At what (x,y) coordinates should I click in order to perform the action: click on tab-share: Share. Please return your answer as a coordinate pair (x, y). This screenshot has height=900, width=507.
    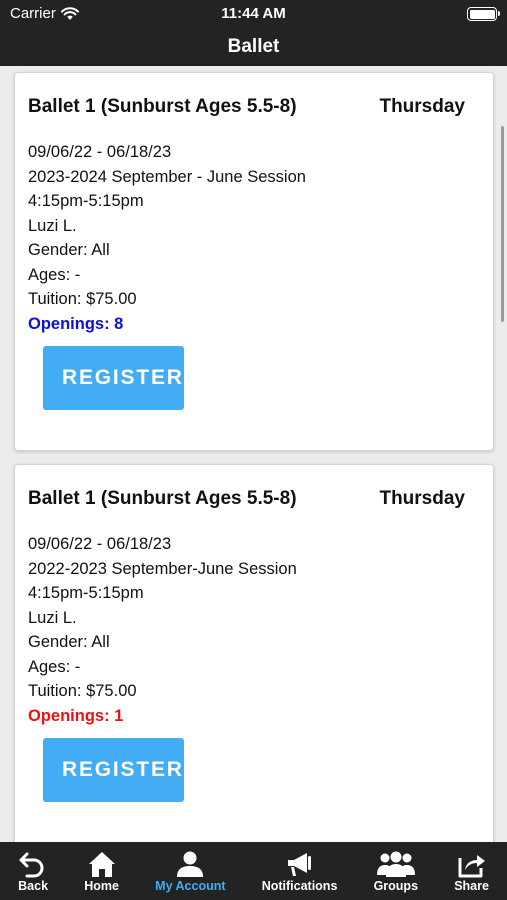
    Looking at the image, I should click on (471, 871).